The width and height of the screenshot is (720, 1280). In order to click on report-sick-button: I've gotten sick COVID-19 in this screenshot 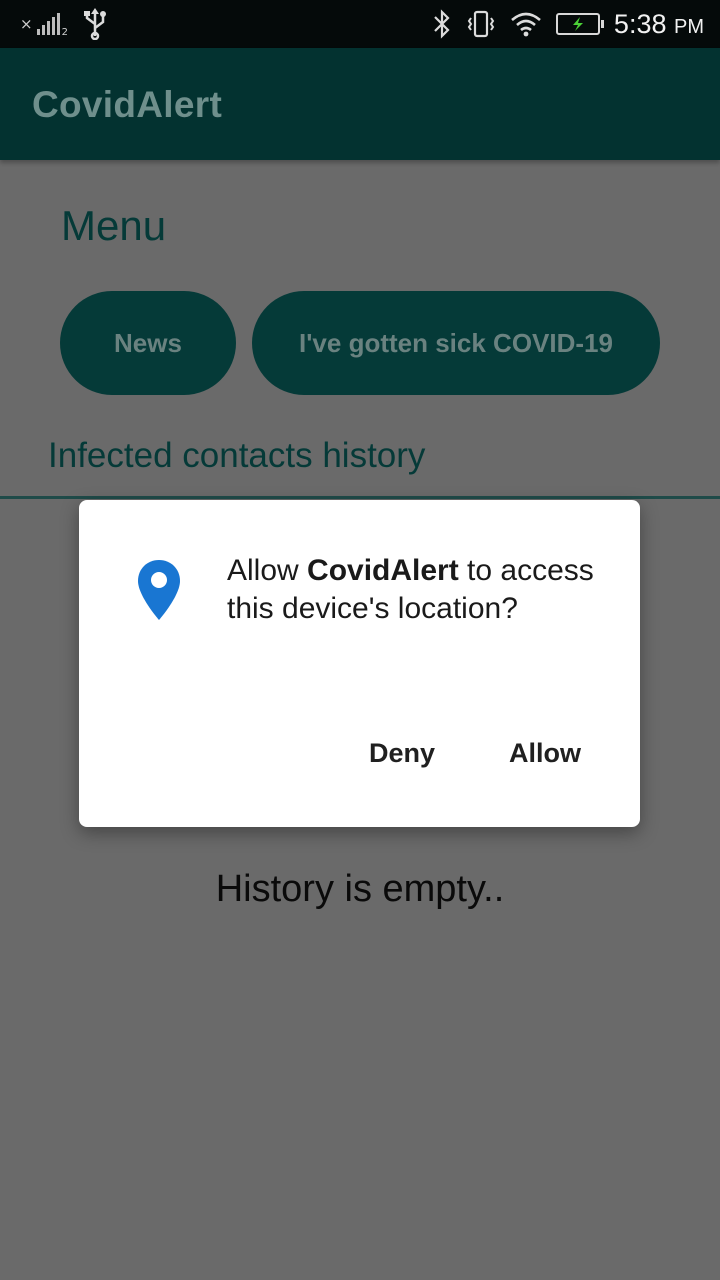, I will do `click(456, 343)`.